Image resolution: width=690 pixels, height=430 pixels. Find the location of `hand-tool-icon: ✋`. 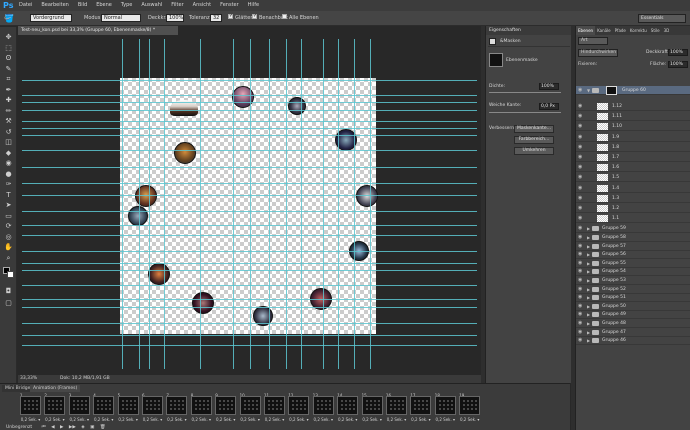

hand-tool-icon: ✋ is located at coordinates (8, 247).